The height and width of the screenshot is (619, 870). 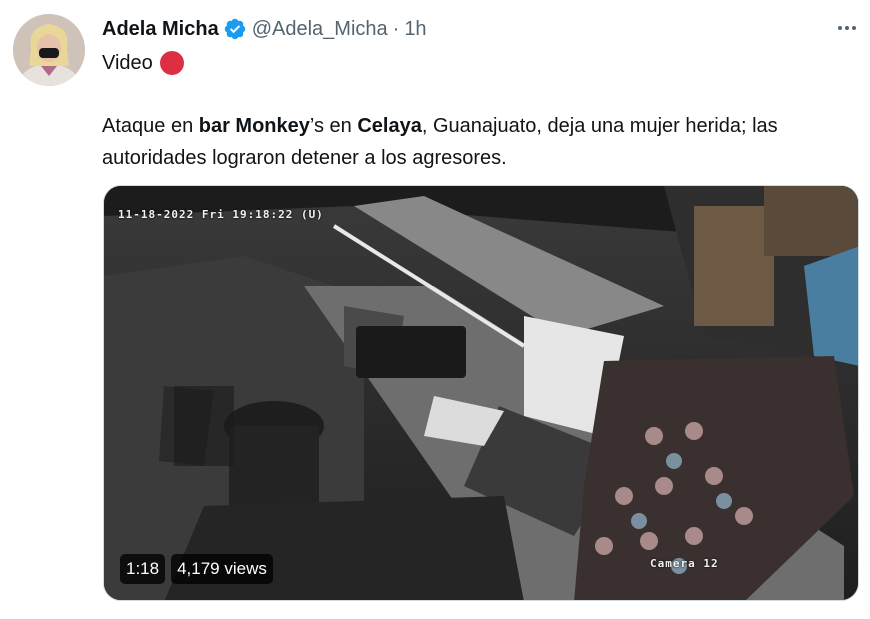 I want to click on video-camera-label: Camera 12, so click(x=684, y=563).